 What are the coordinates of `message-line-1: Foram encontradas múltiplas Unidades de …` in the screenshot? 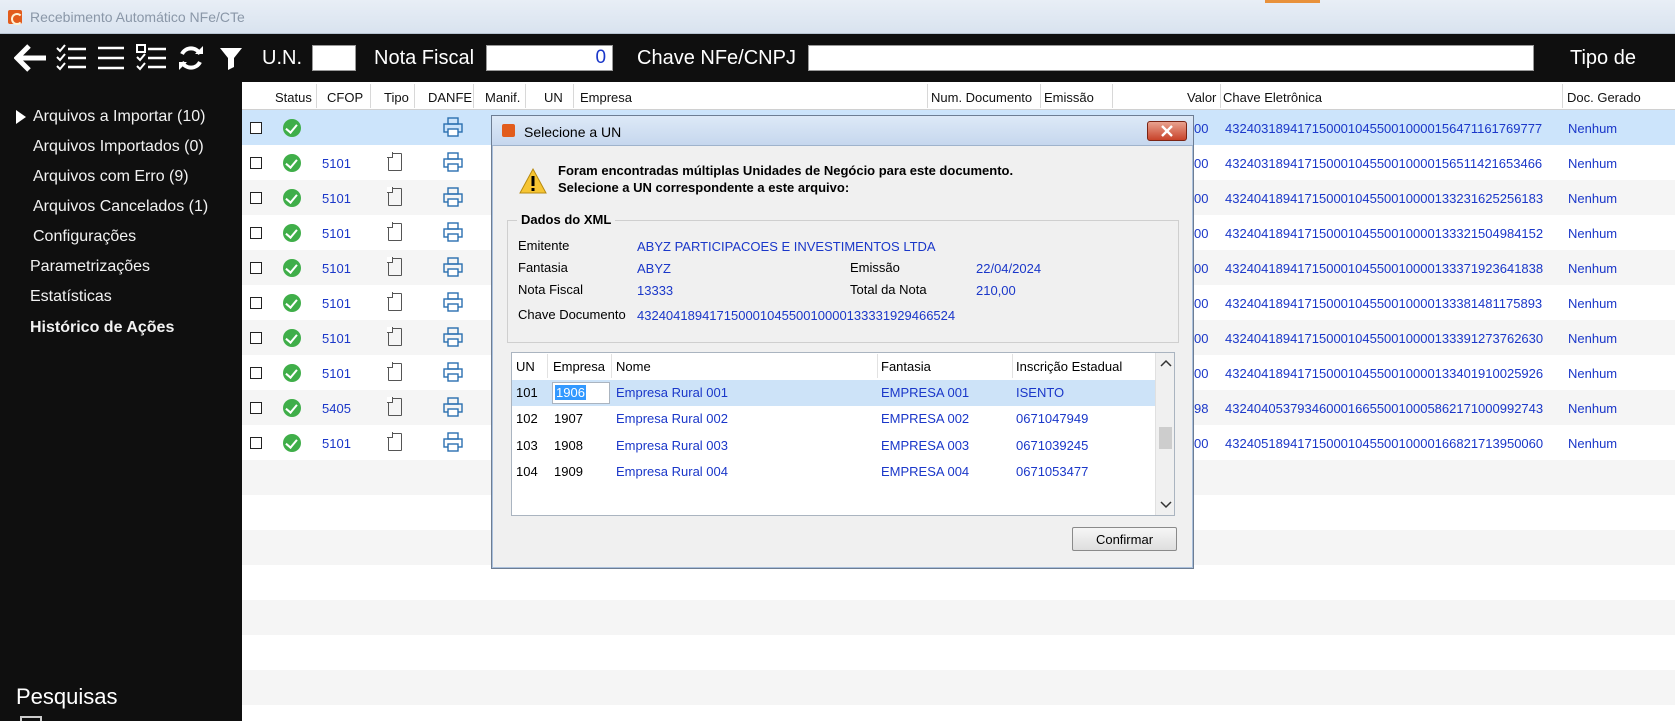 It's located at (786, 170).